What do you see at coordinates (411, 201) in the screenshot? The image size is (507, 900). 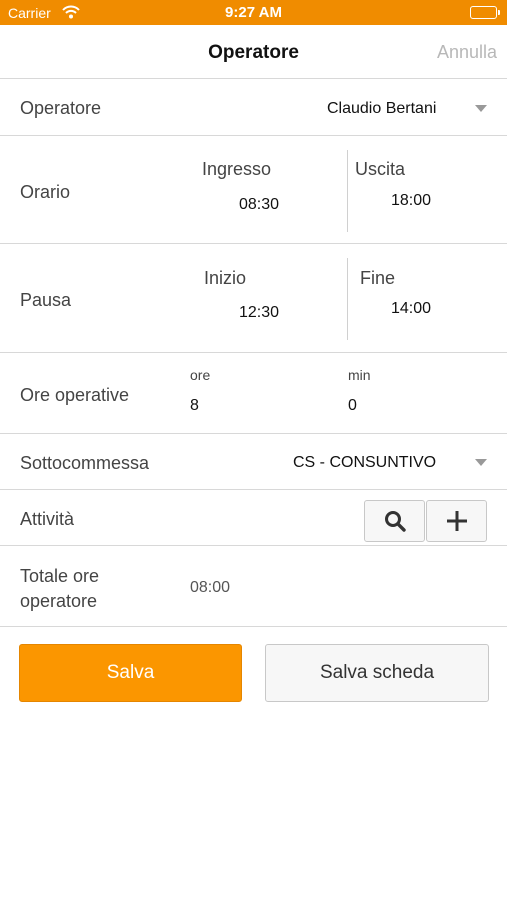 I see `exit-time-field: 18:00` at bounding box center [411, 201].